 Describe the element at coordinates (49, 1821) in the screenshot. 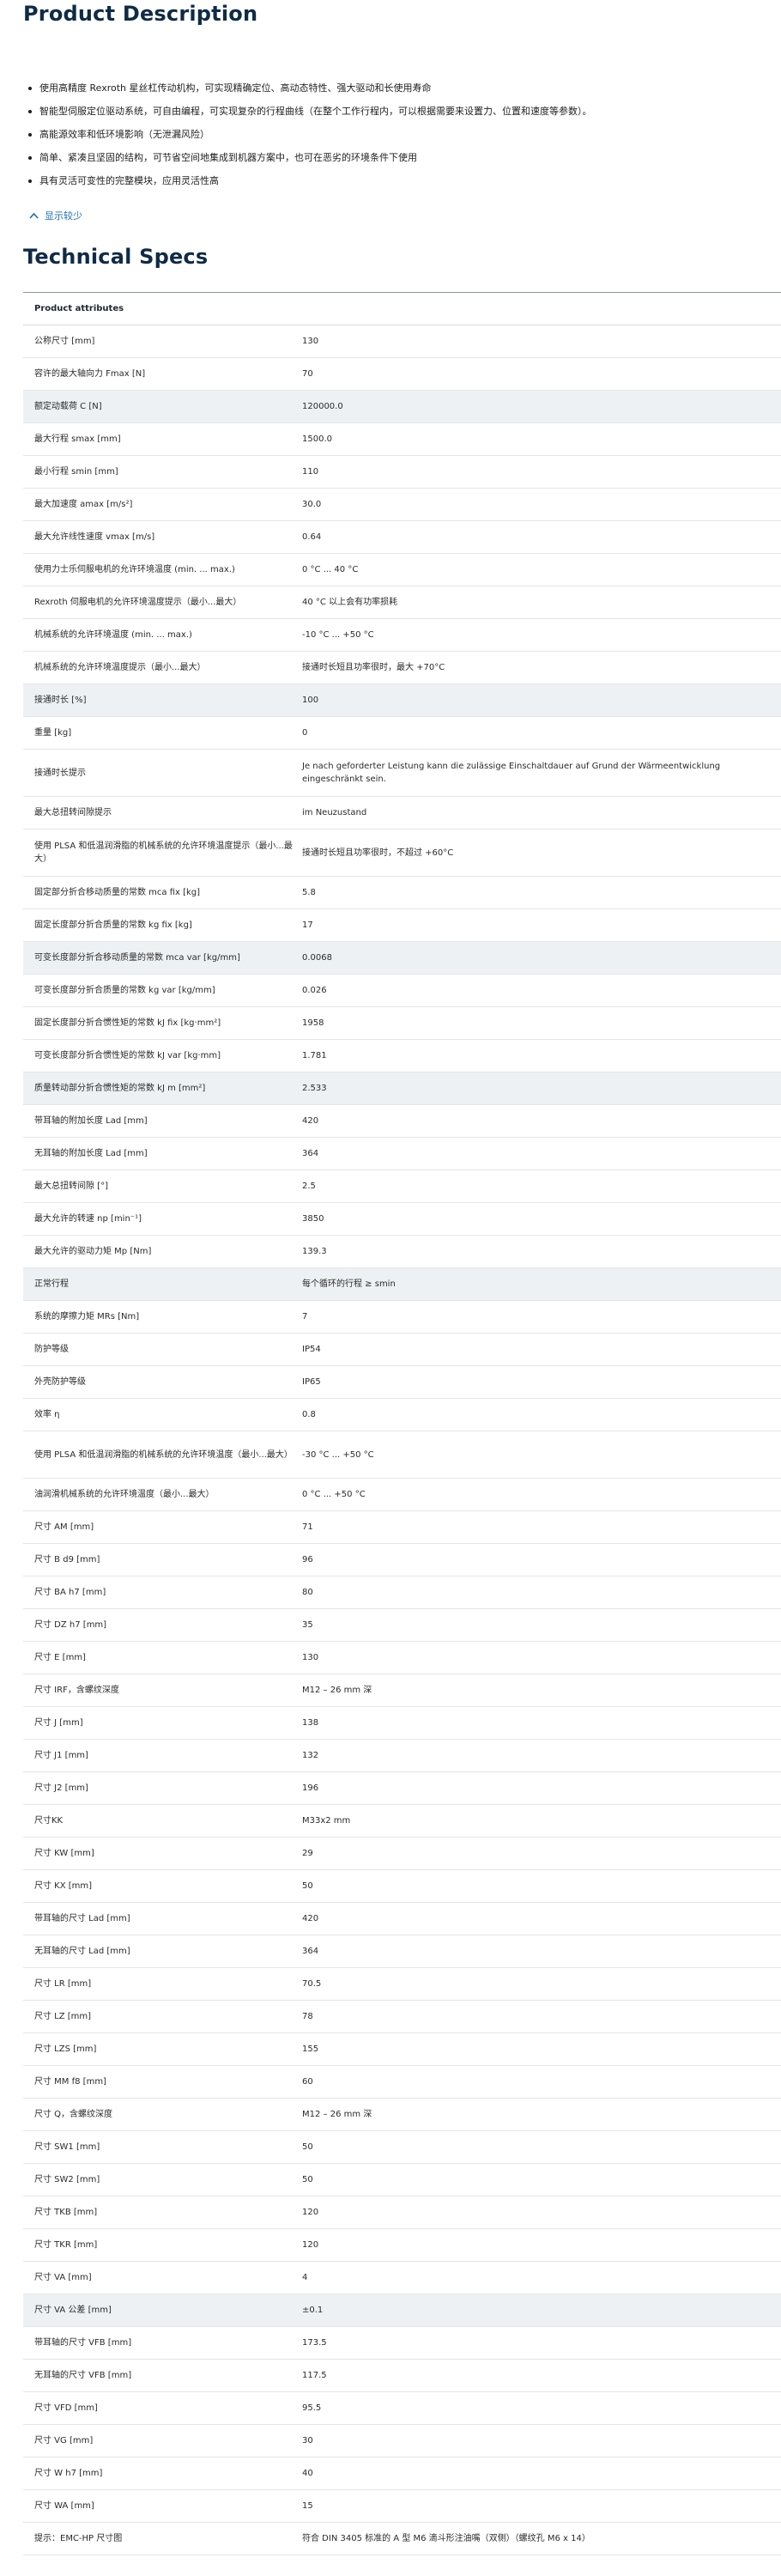

I see `attribute-label: 尺寸KK` at that location.